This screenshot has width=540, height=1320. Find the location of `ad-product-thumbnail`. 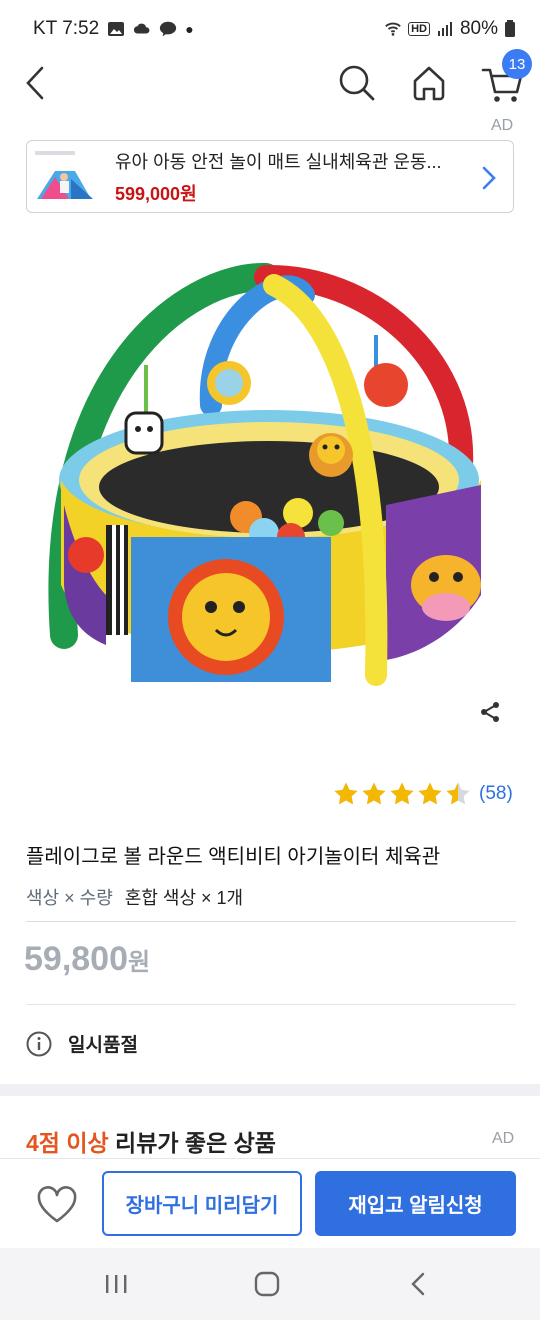

ad-product-thumbnail is located at coordinates (66, 176).